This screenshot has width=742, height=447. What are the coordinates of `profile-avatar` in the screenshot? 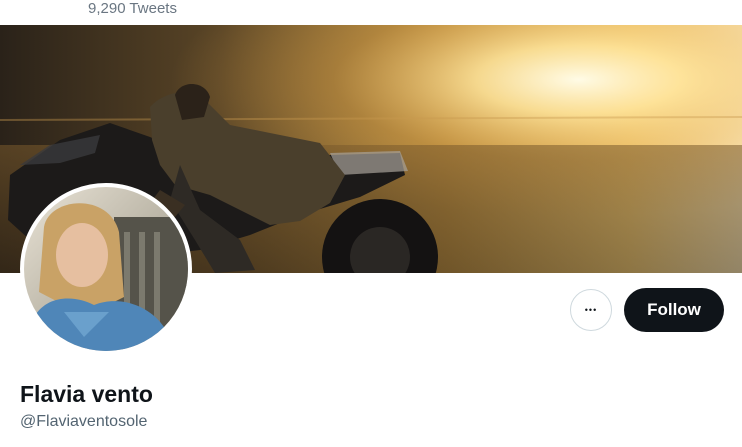 It's located at (106, 269).